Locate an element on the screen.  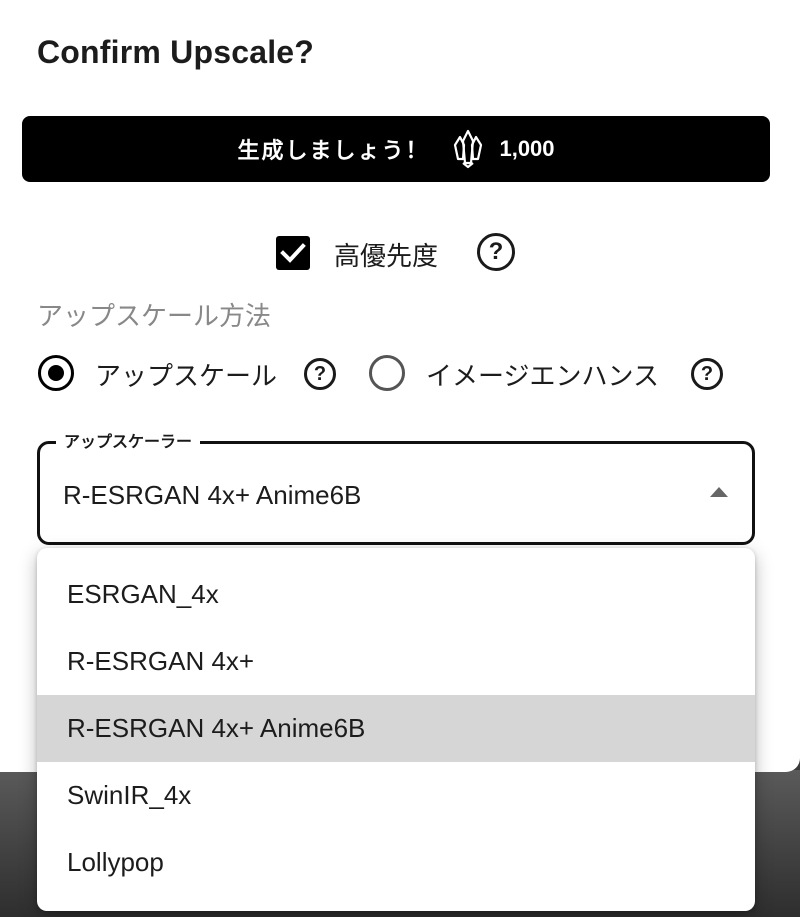
generate-cost: 1,000 is located at coordinates (527, 148).